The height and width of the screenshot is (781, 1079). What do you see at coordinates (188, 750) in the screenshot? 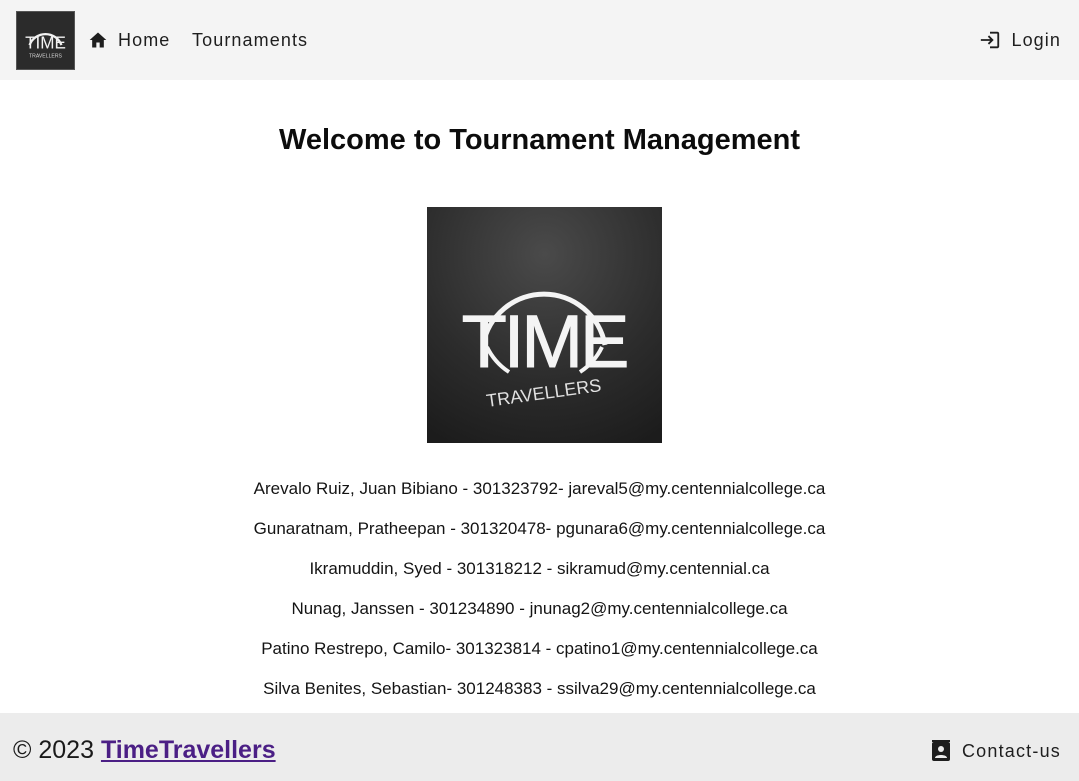
I see `brand-link: TimeTravellers` at bounding box center [188, 750].